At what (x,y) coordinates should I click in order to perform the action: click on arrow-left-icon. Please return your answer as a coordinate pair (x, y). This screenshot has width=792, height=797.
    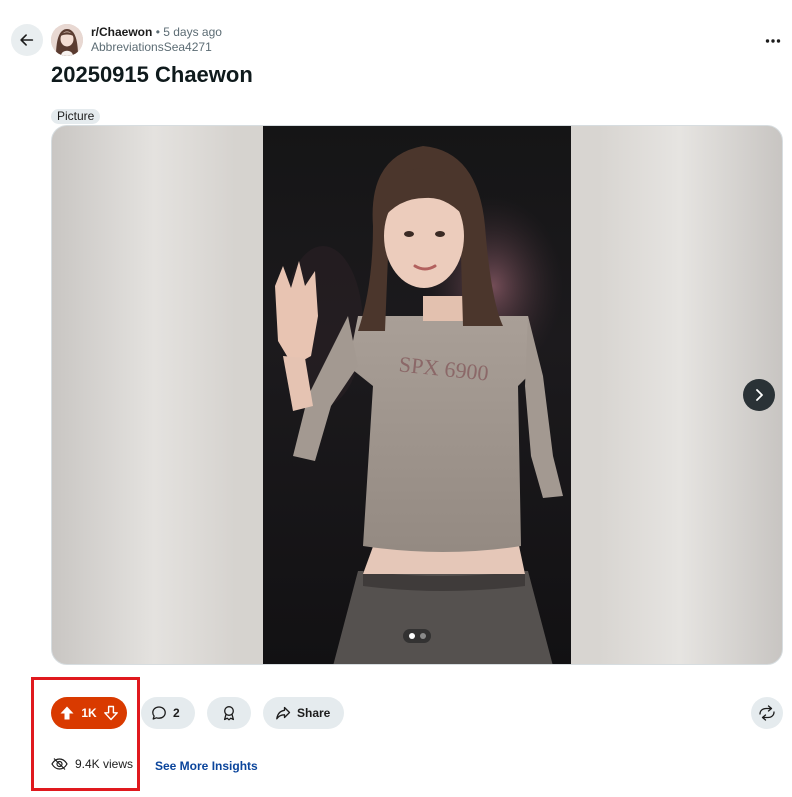
    Looking at the image, I should click on (27, 40).